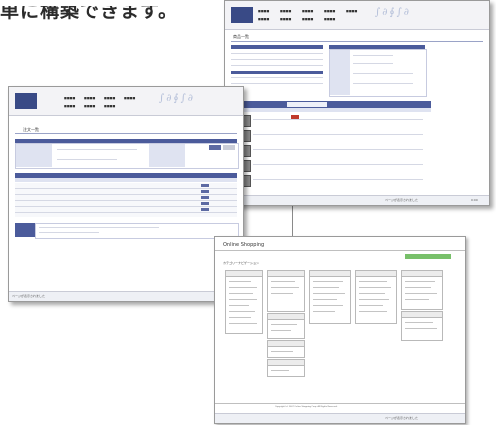 The height and width of the screenshot is (425, 496). I want to click on logo, so click(242, 15).